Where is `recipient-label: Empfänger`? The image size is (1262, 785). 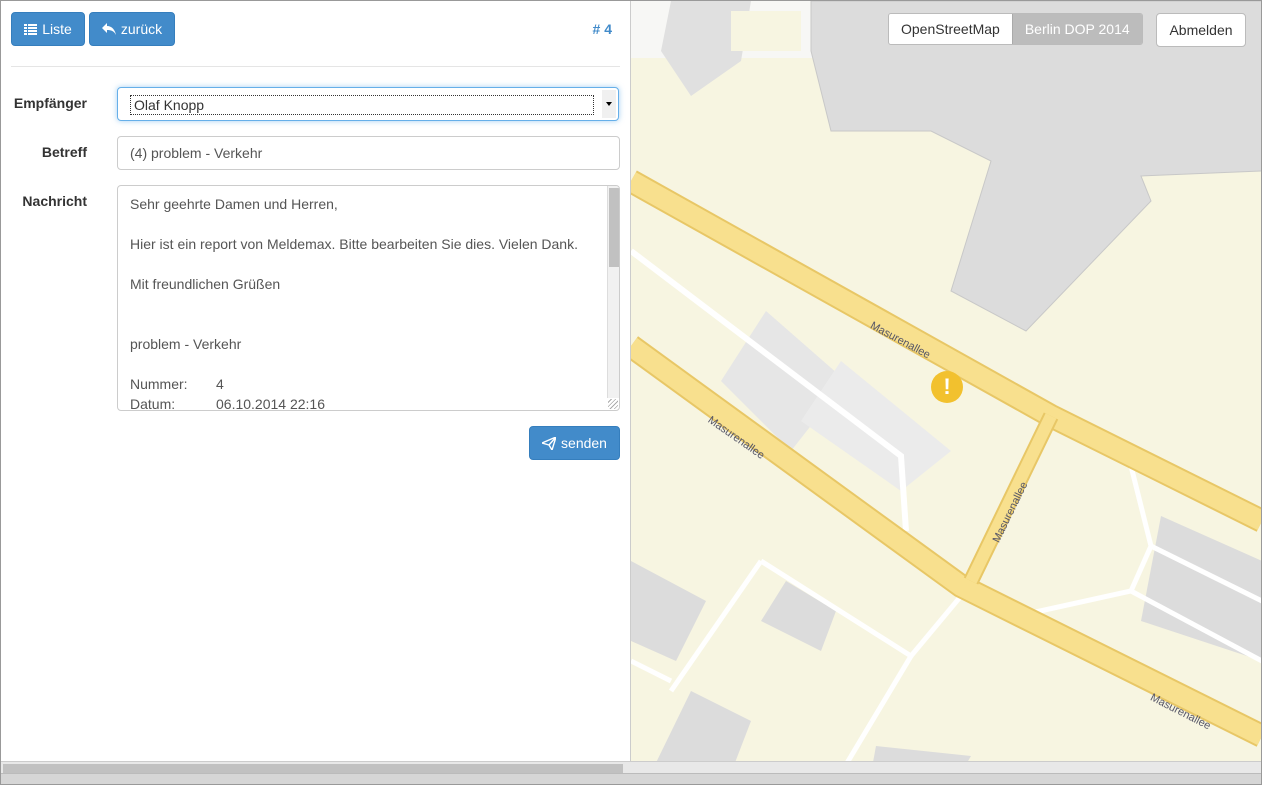
recipient-label: Empfänger is located at coordinates (50, 103).